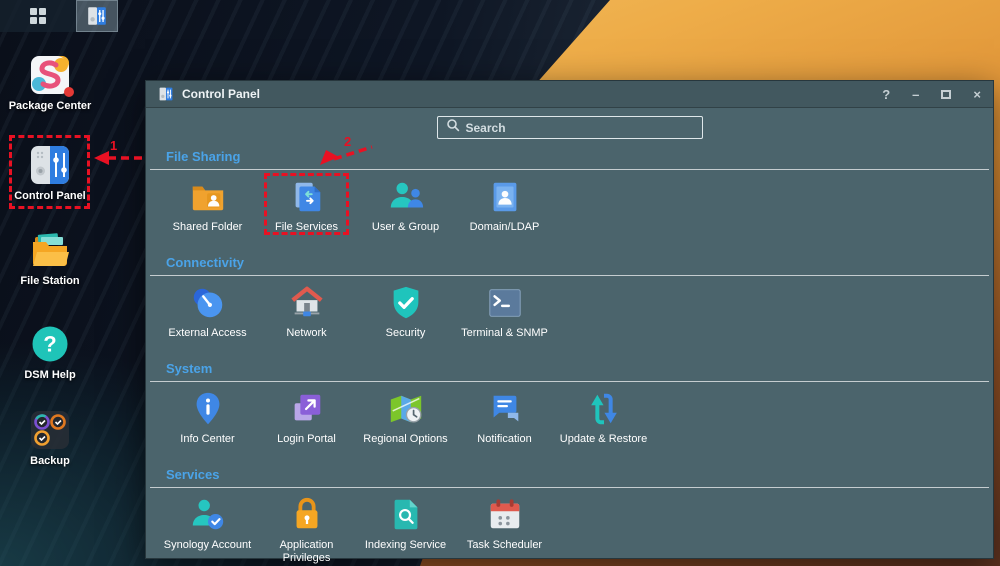 The image size is (1000, 566). What do you see at coordinates (50, 461) in the screenshot?
I see `desktop-icon-label: Backup` at bounding box center [50, 461].